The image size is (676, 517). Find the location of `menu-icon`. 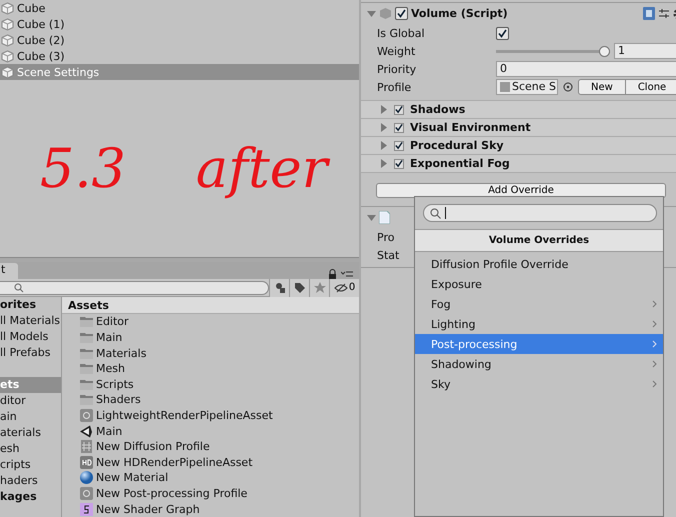

menu-icon is located at coordinates (347, 274).